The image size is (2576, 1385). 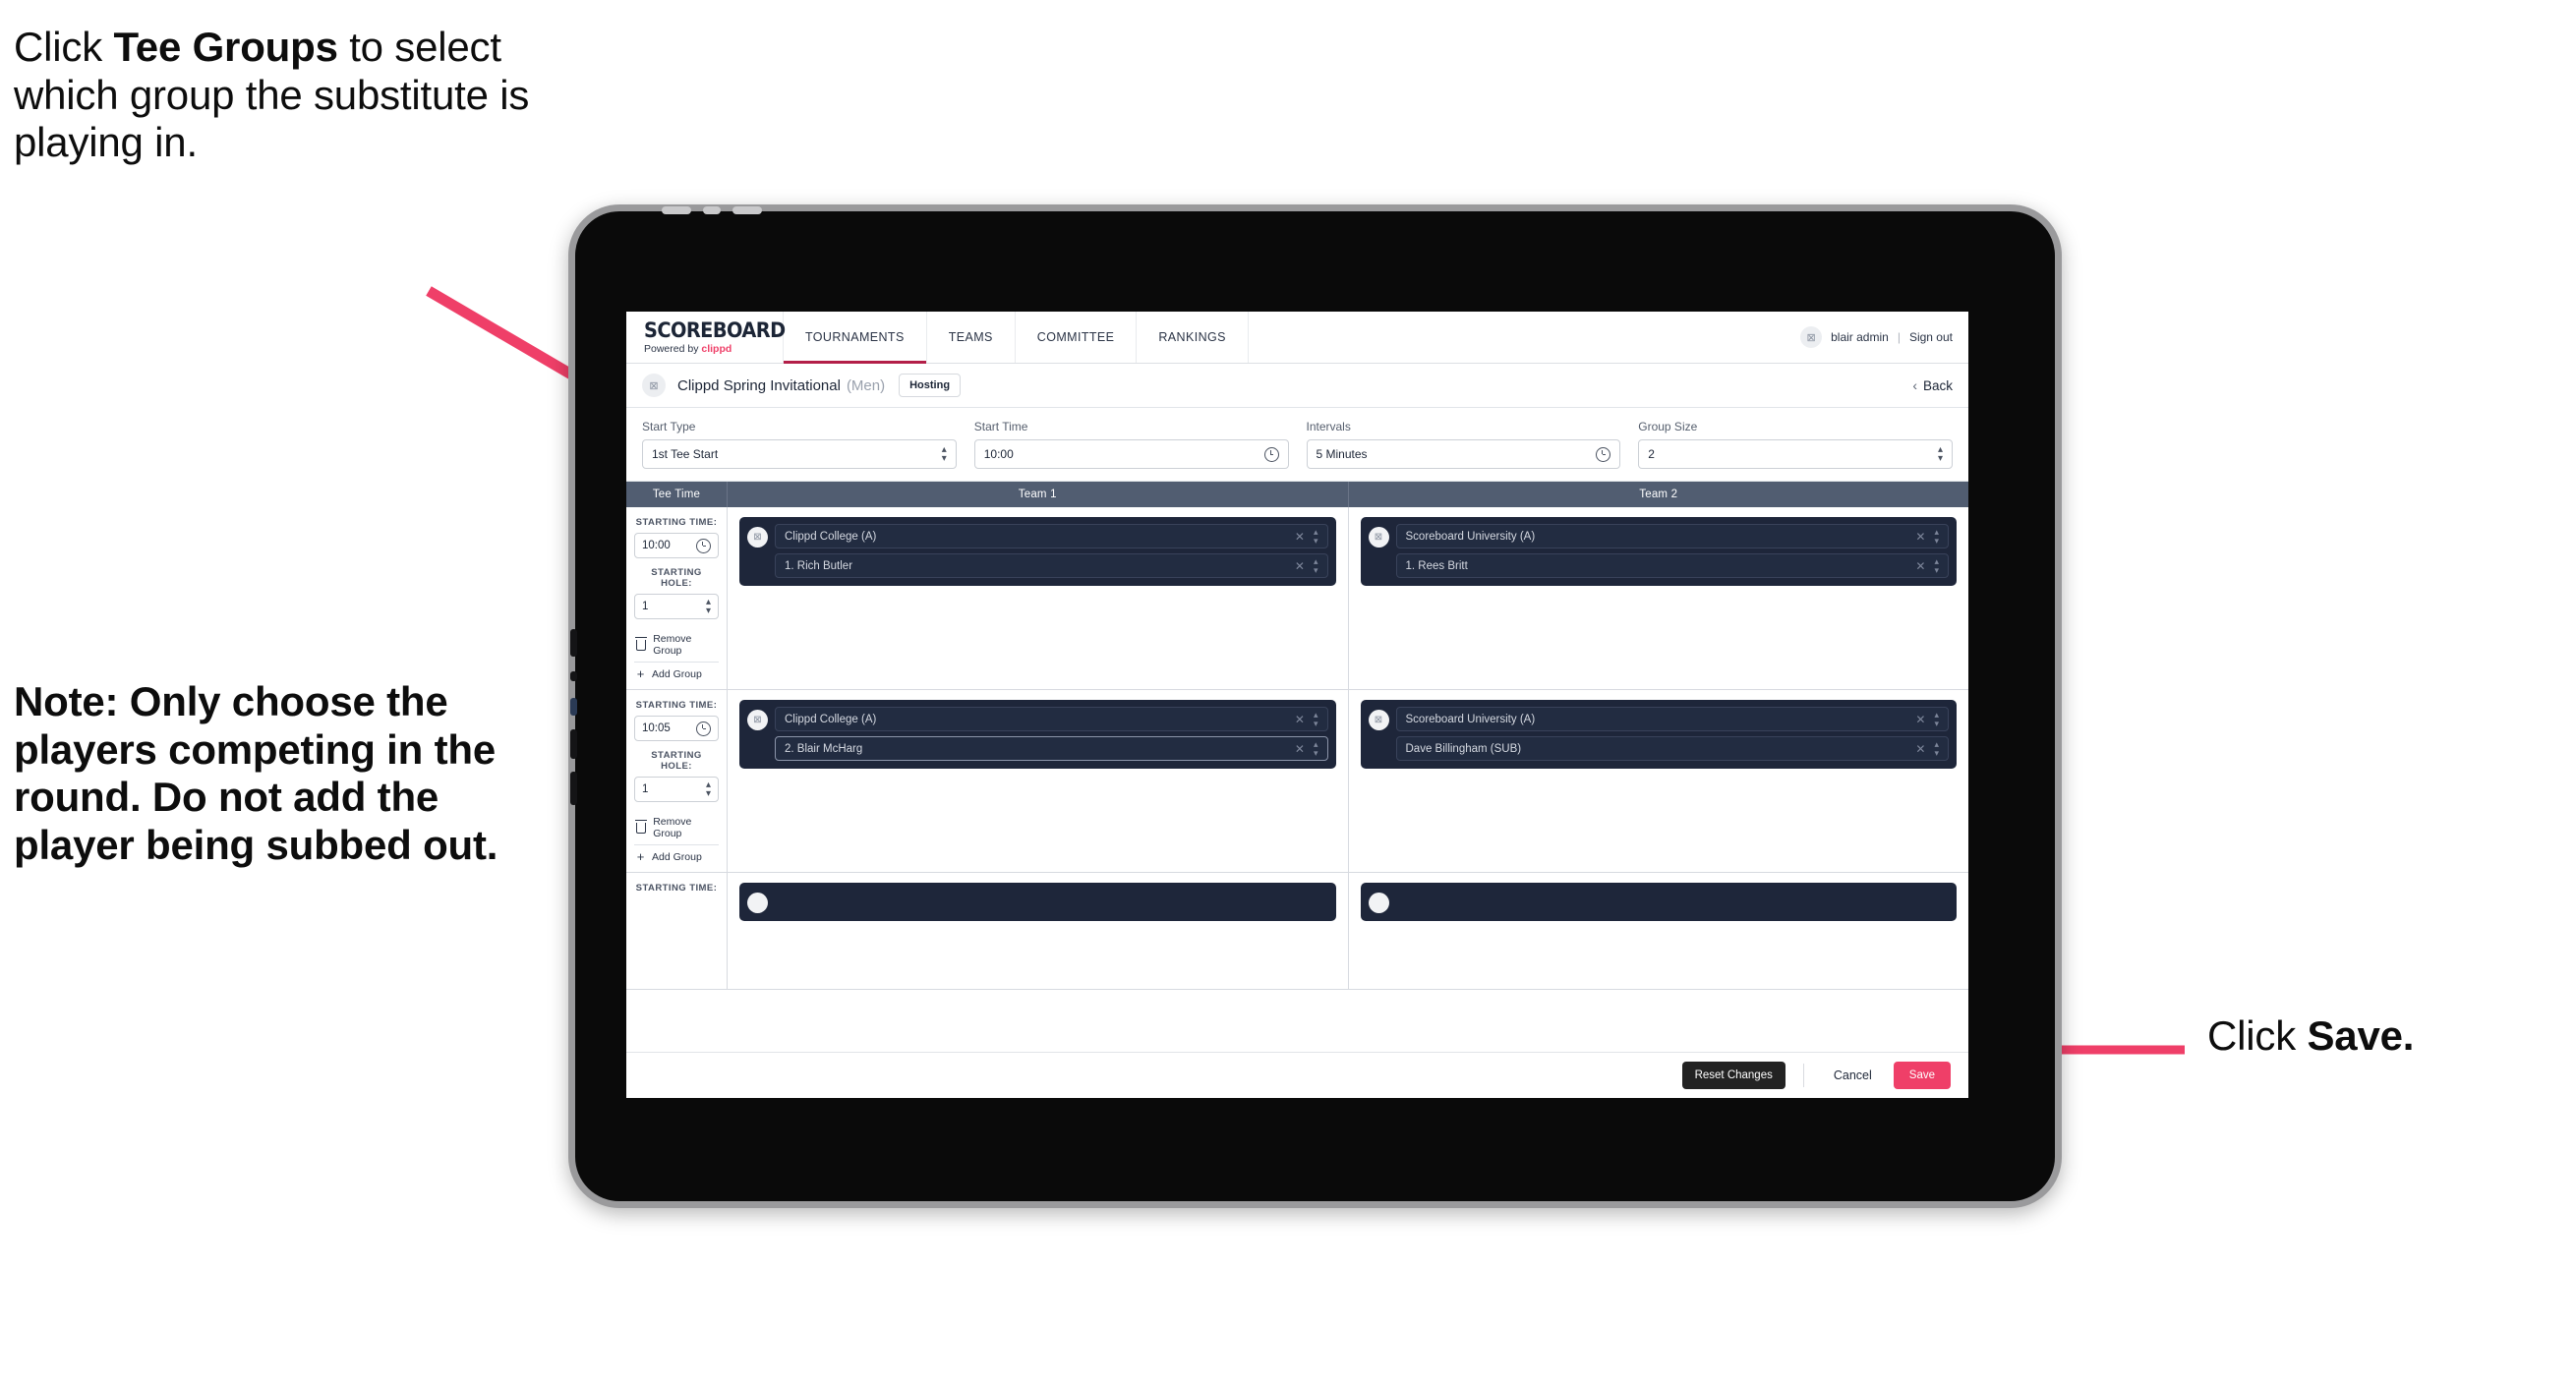 I want to click on label-starting-time: STARTING TIME:, so click(x=676, y=705).